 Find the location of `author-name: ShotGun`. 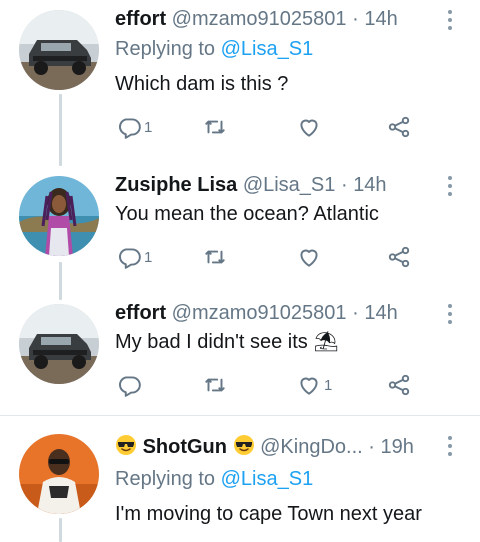

author-name: ShotGun is located at coordinates (185, 447).